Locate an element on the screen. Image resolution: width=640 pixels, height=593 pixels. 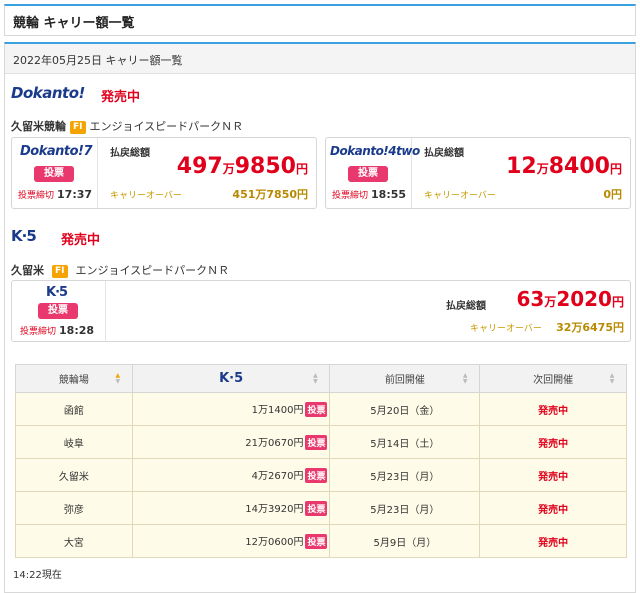
k5-carry-value: 32万6475円 is located at coordinates (590, 327).